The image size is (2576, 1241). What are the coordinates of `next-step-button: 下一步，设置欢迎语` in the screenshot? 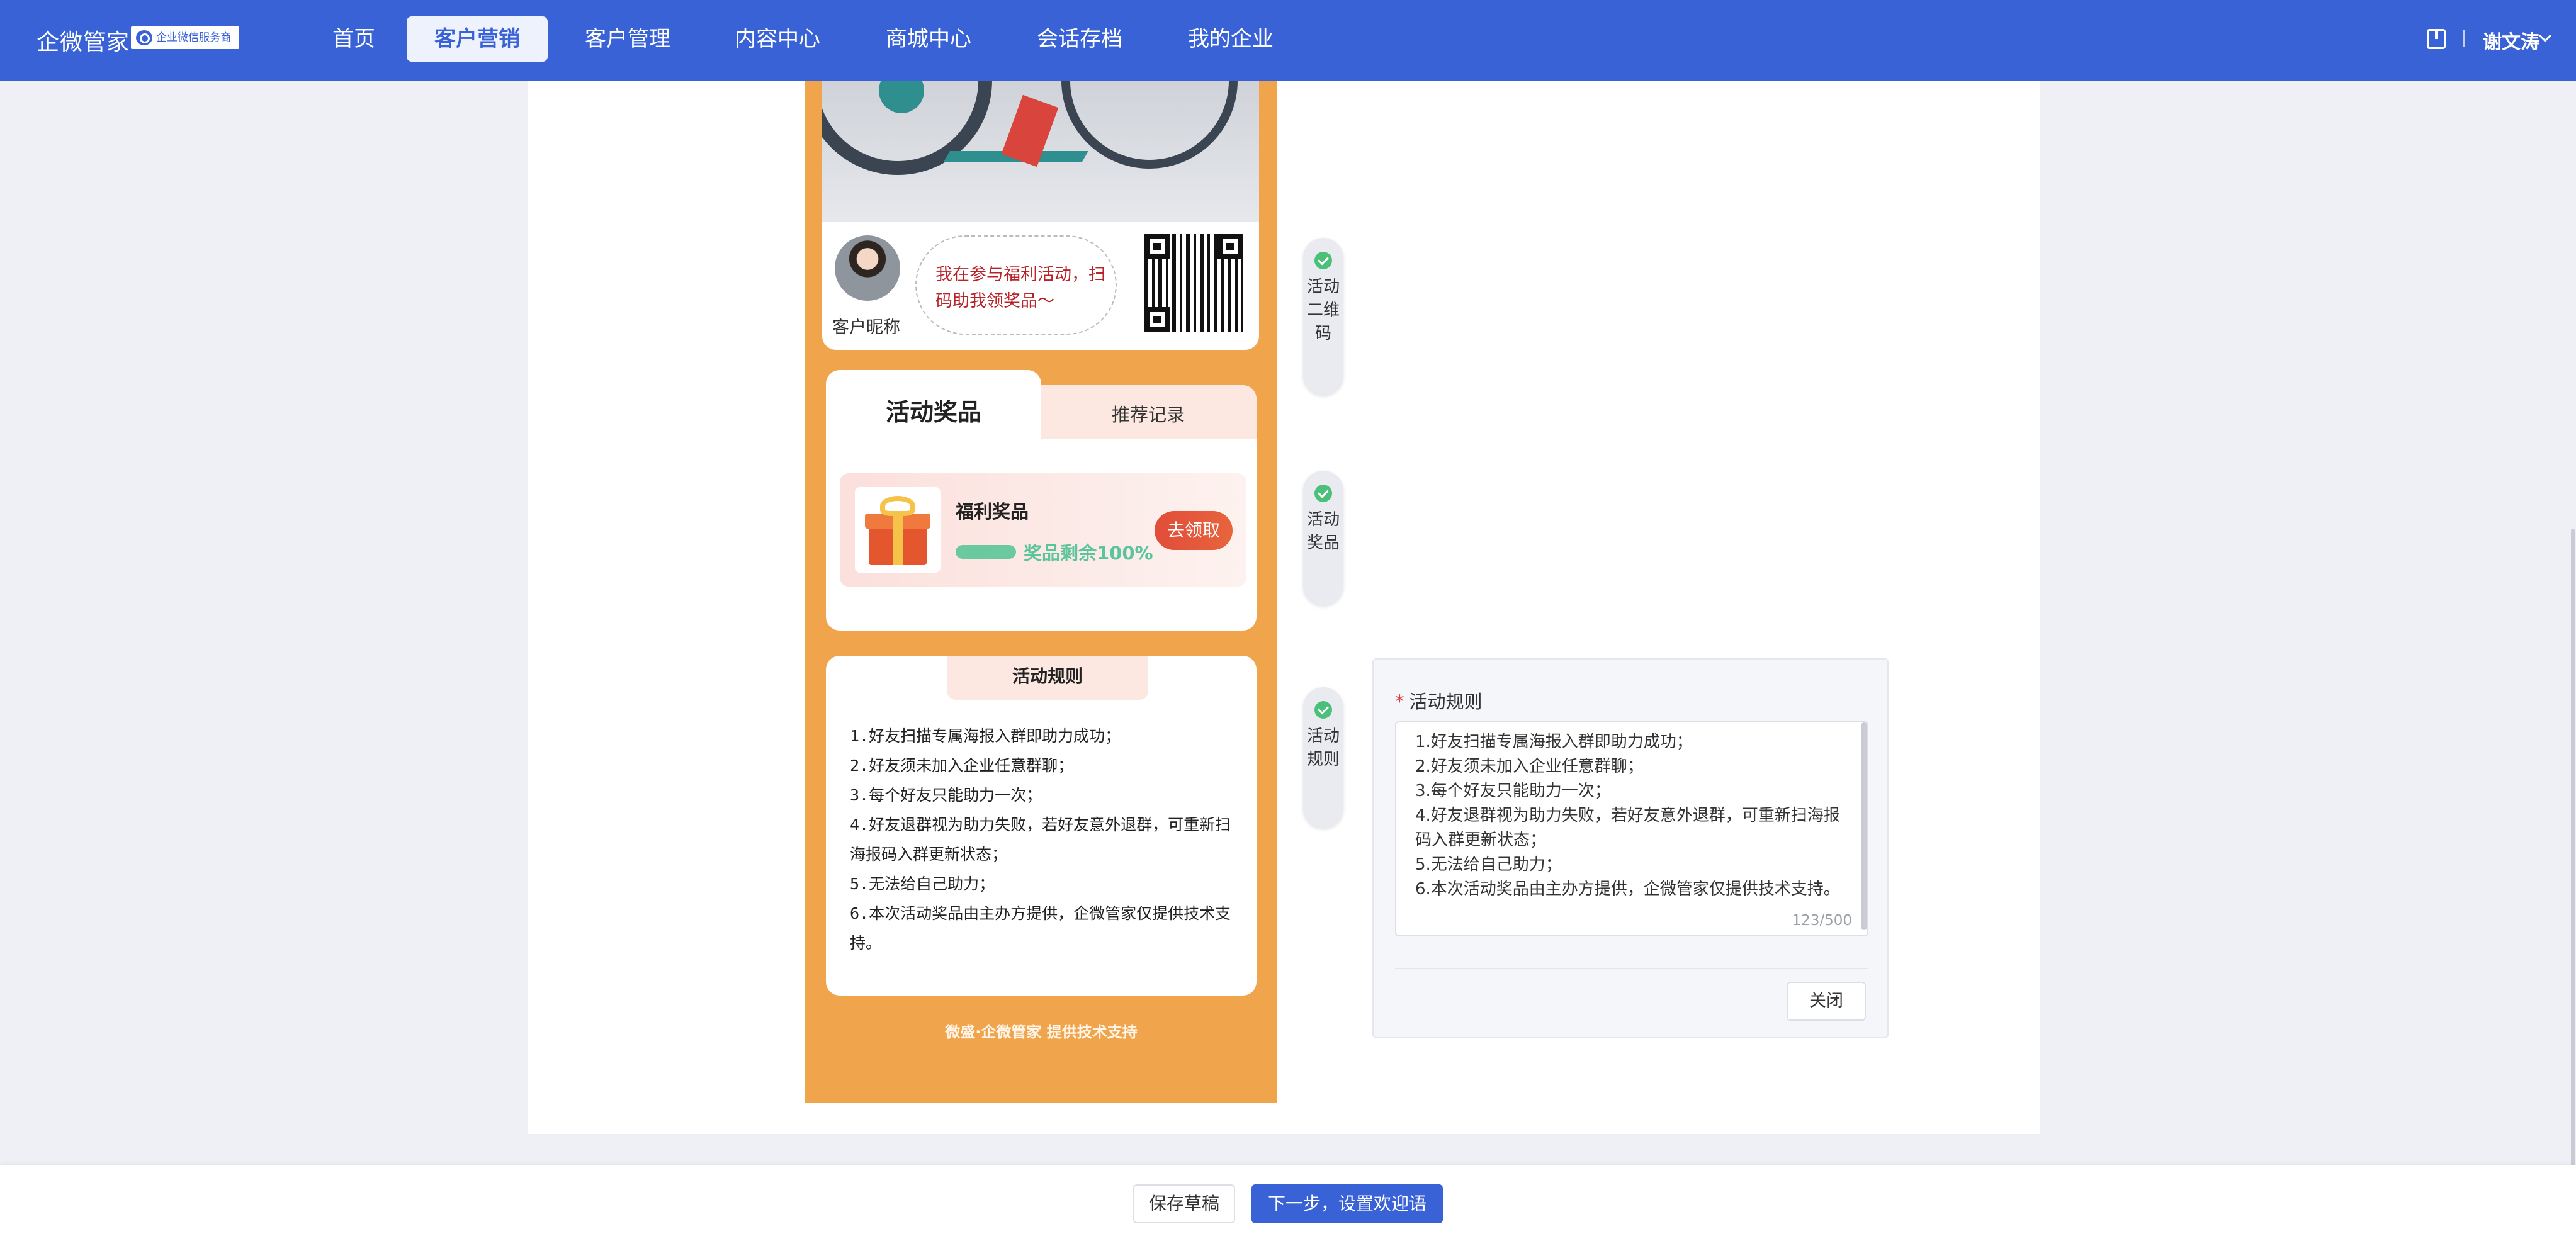 It's located at (1347, 1203).